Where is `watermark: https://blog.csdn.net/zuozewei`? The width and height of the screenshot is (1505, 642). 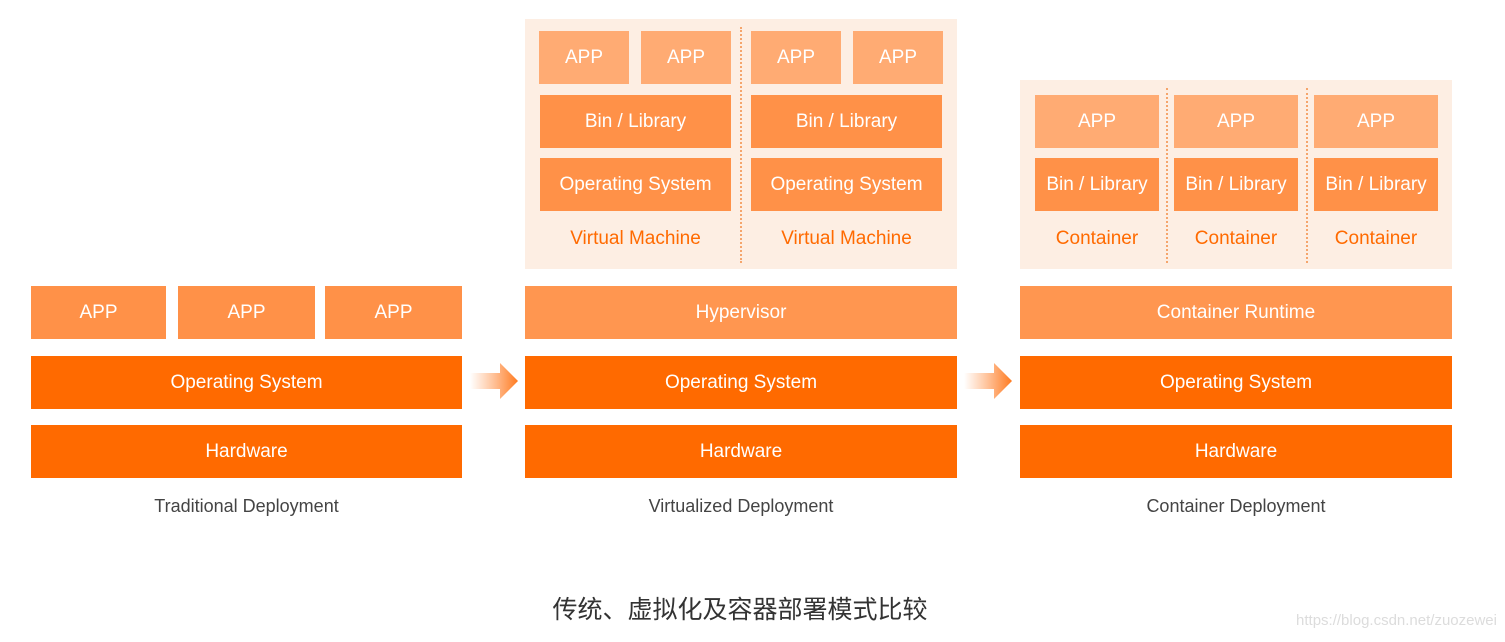
watermark: https://blog.csdn.net/zuozewei is located at coordinates (1396, 620).